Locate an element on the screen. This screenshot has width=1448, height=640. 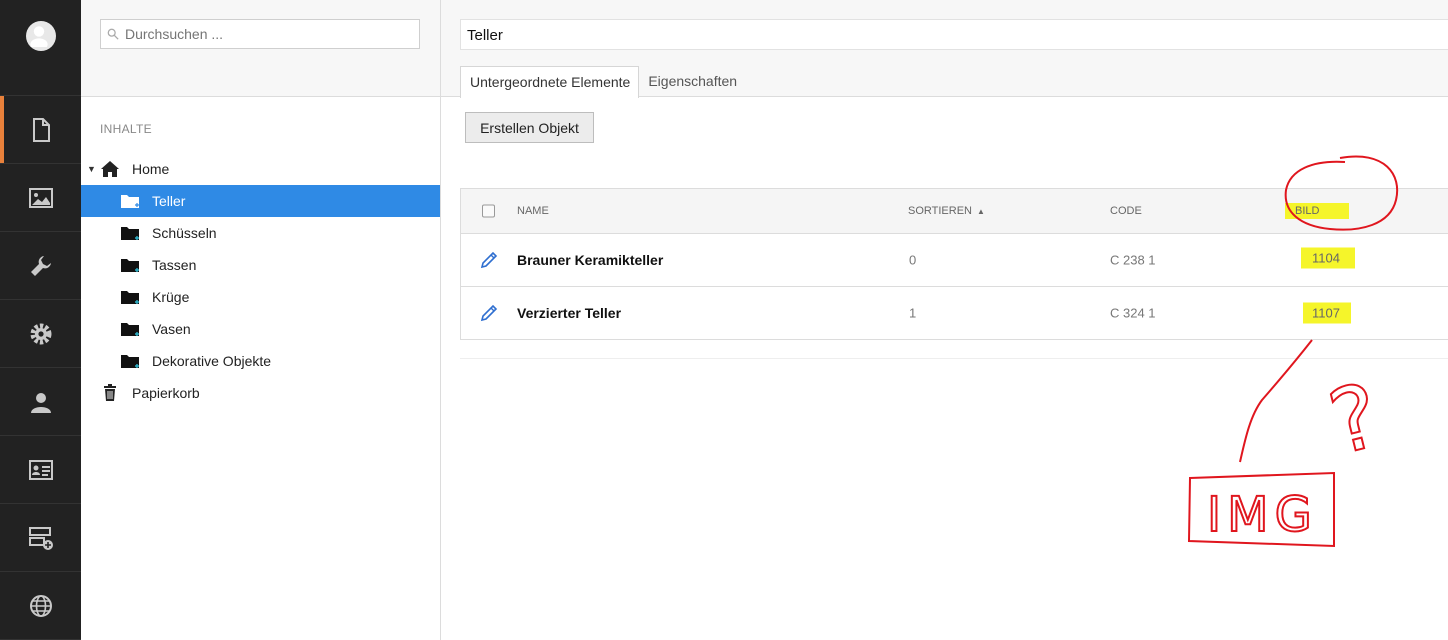
avatar is located at coordinates (40, 35).